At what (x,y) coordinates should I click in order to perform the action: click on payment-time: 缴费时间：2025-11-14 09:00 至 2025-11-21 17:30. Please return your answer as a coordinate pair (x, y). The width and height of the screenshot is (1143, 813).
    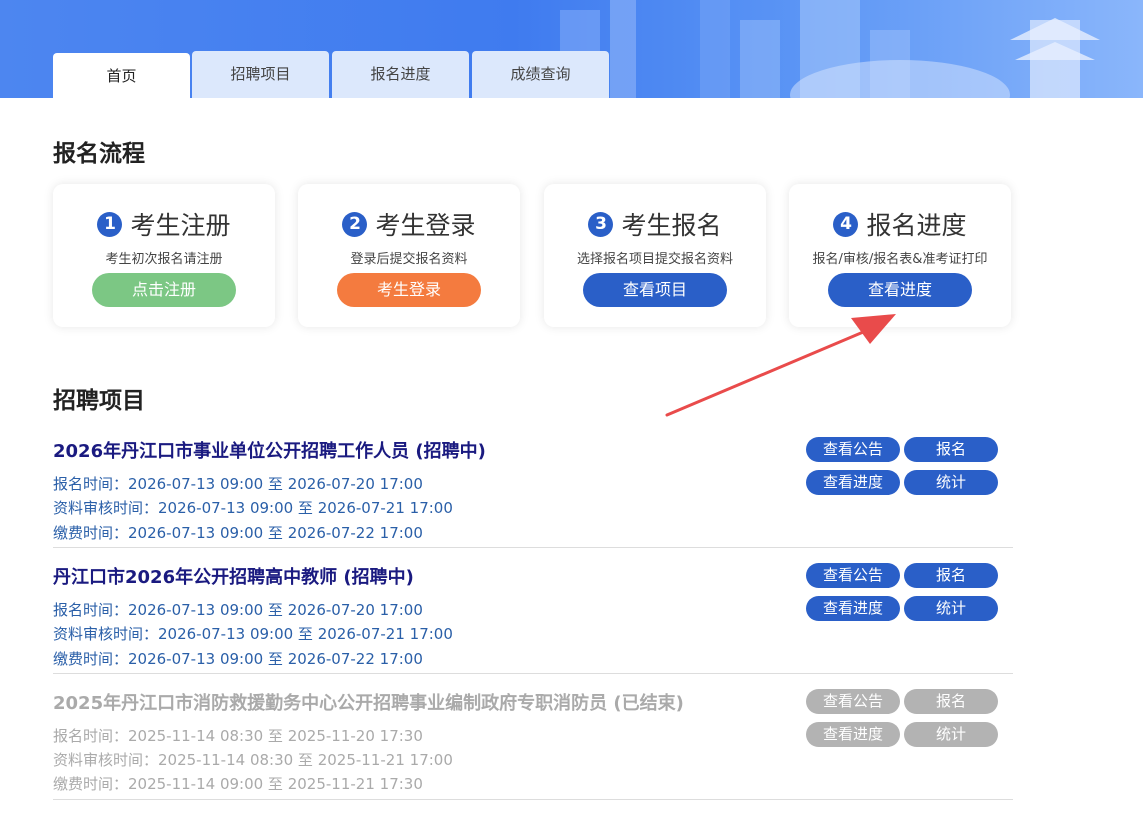
    Looking at the image, I should click on (238, 784).